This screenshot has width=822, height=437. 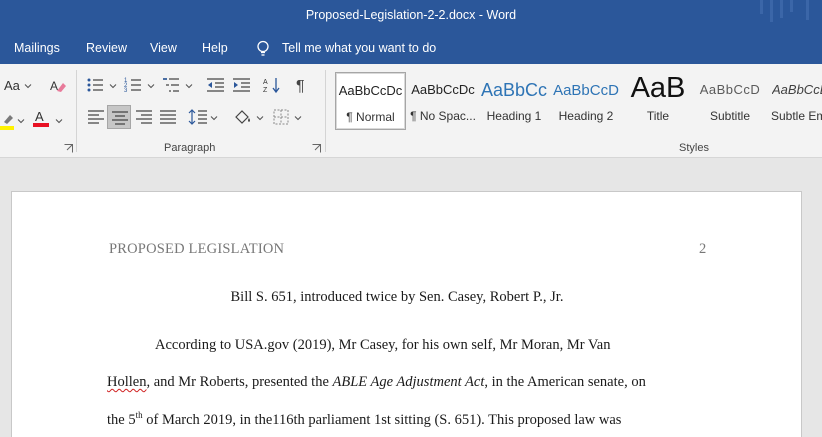 I want to click on menu-view: View, so click(x=163, y=48).